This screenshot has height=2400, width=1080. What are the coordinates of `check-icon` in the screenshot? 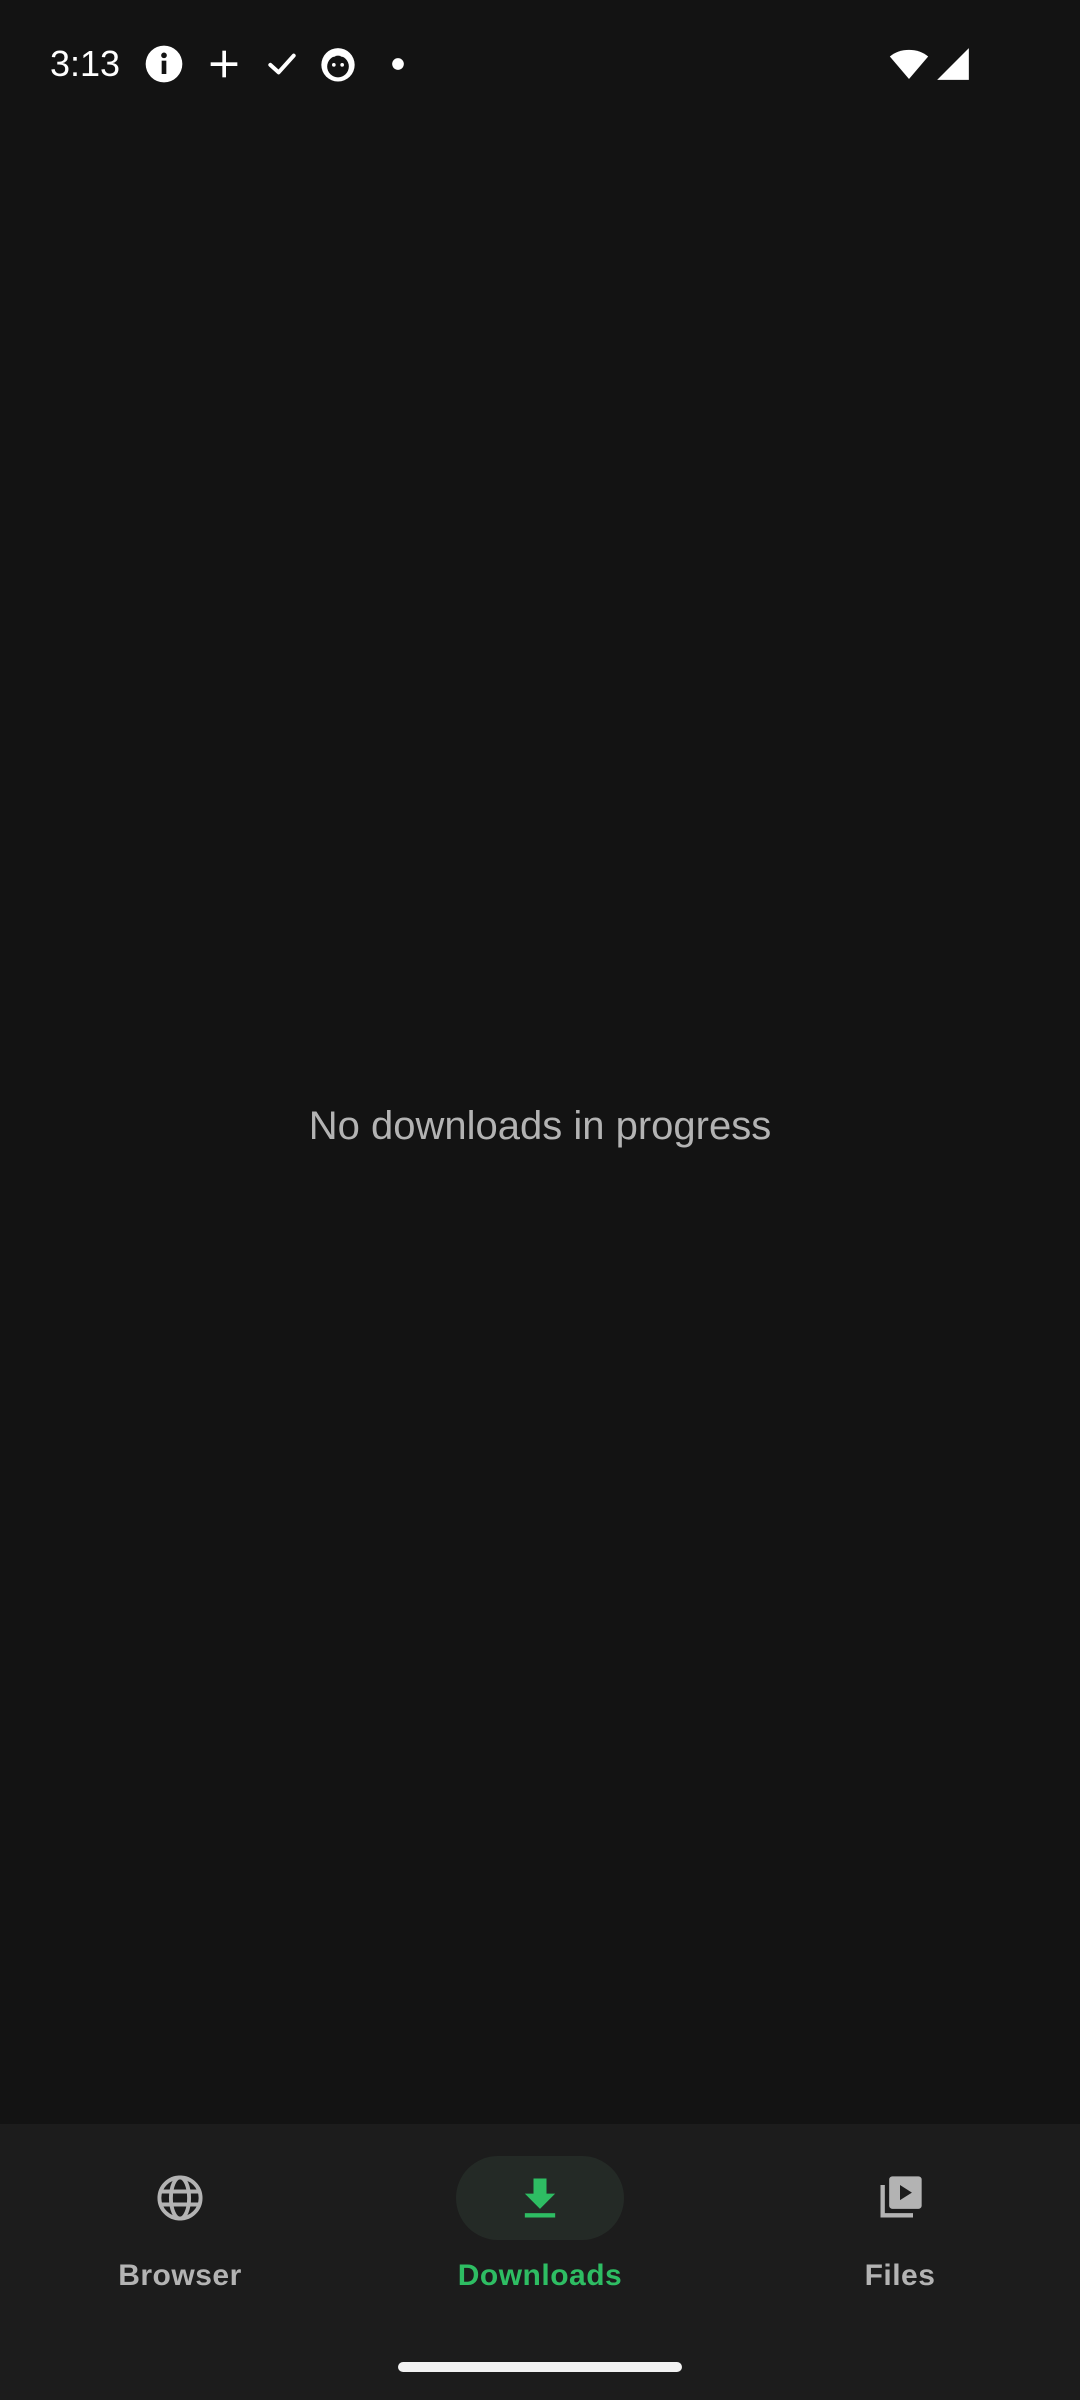 It's located at (282, 64).